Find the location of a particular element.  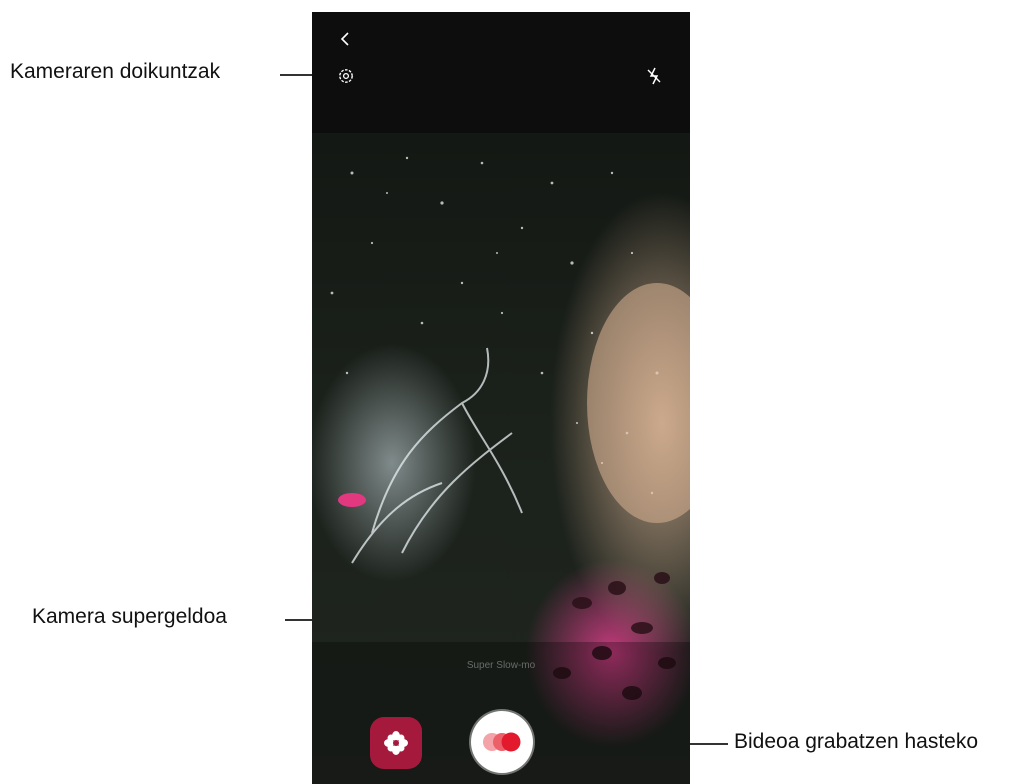

flower-icon is located at coordinates (396, 743).